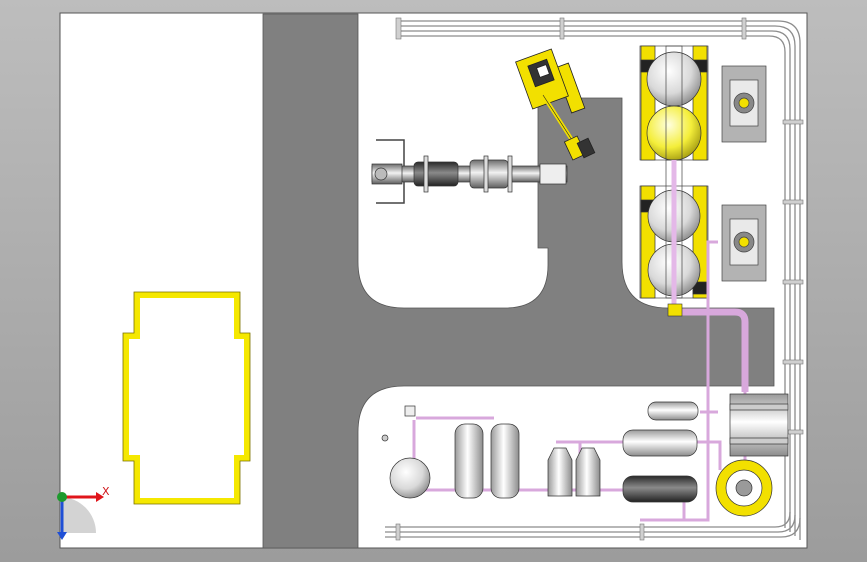  What do you see at coordinates (62, 497) in the screenshot?
I see `y-axis-dot` at bounding box center [62, 497].